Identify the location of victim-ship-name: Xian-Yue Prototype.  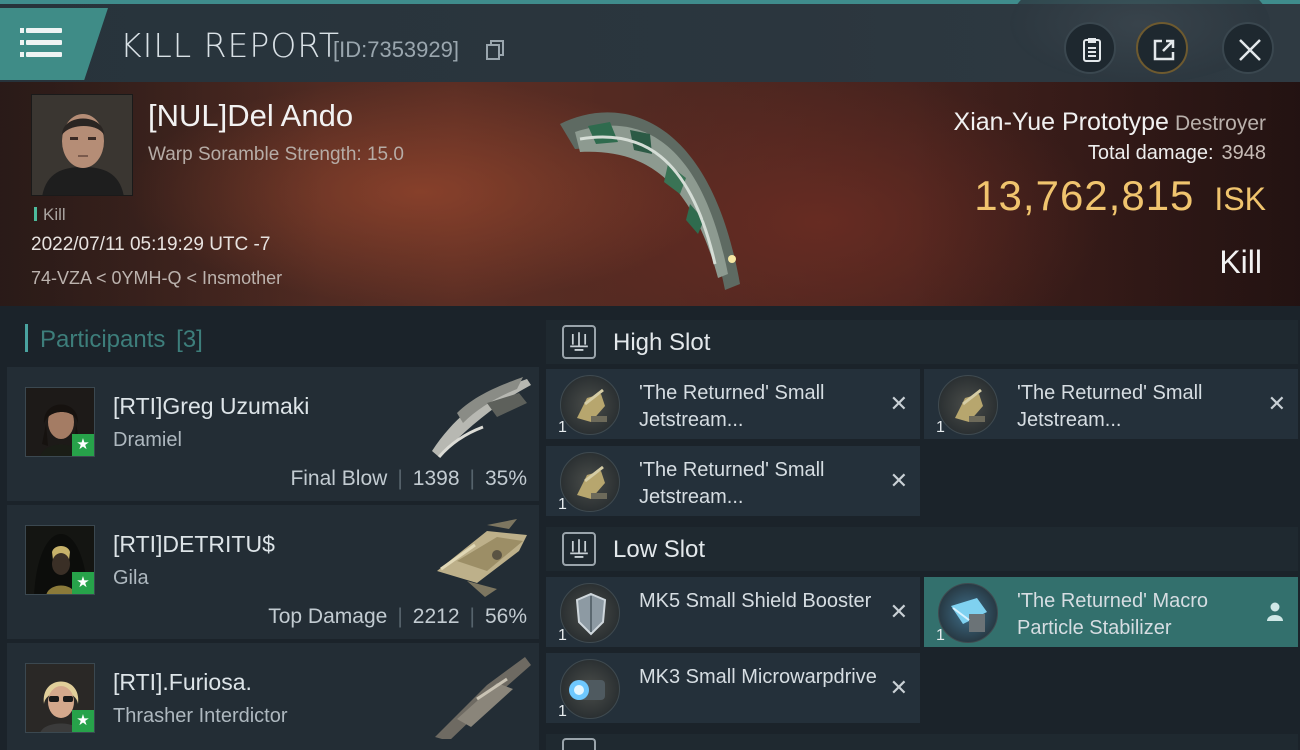
(1061, 122).